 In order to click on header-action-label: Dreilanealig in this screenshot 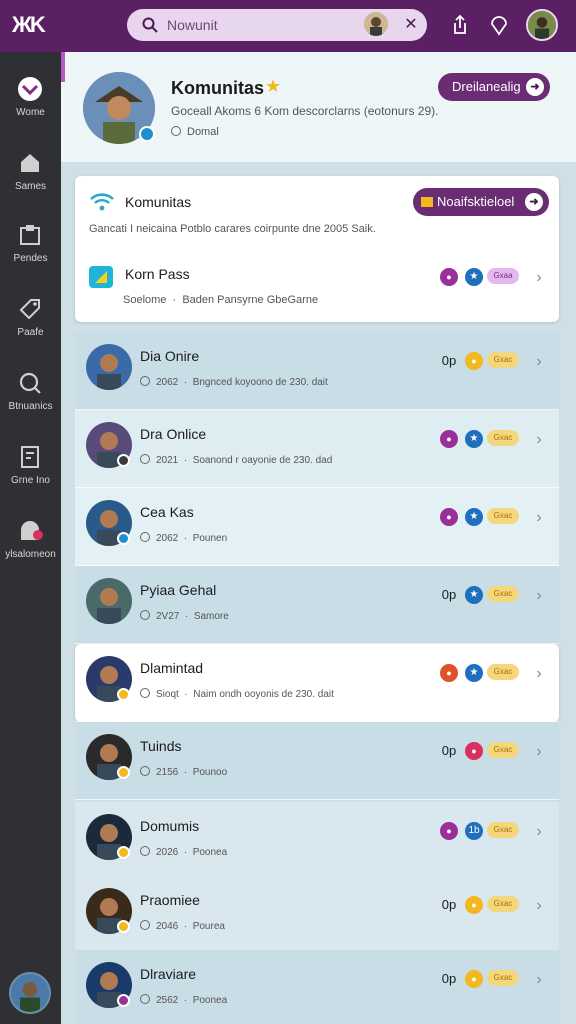, I will do `click(486, 86)`.